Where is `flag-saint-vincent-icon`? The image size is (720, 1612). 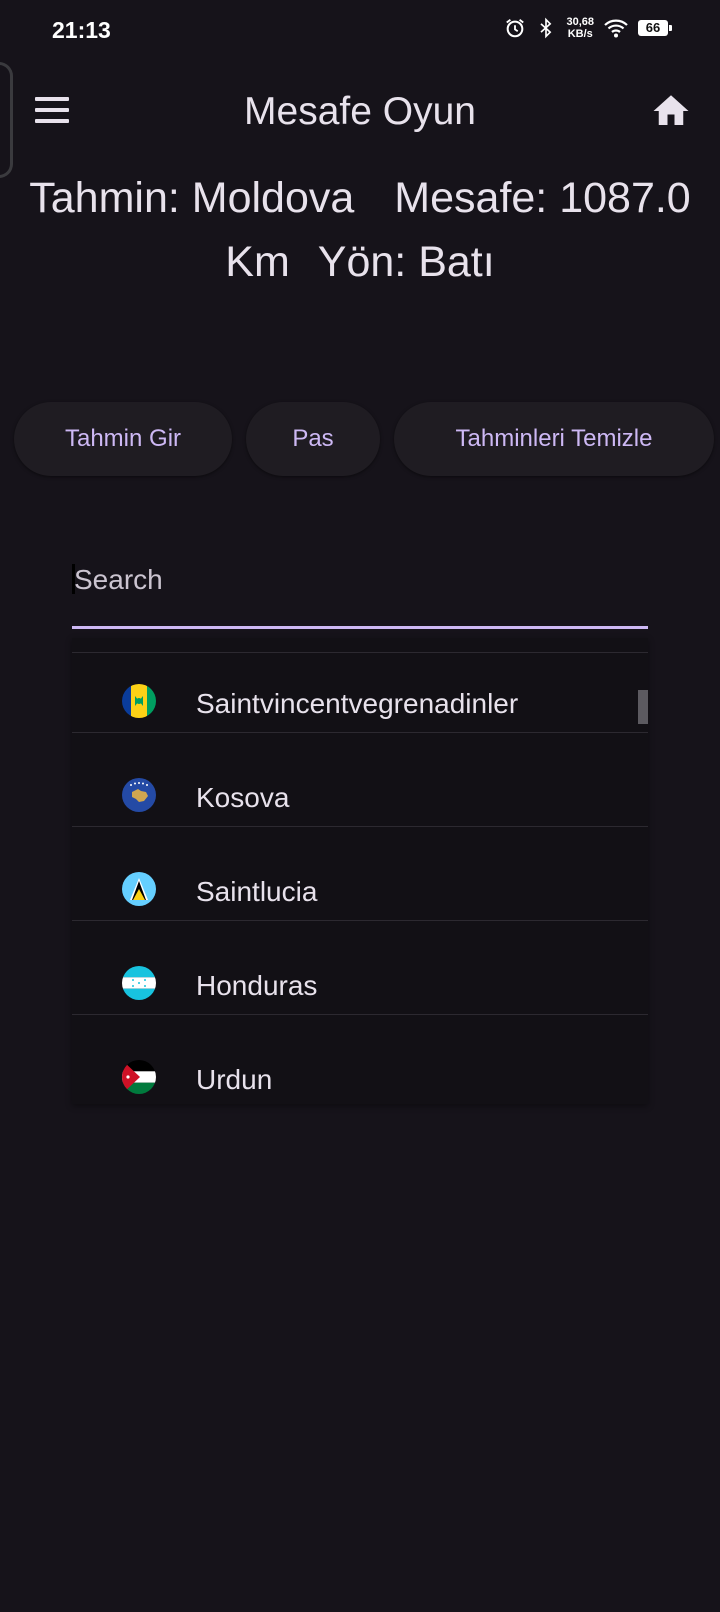
flag-saint-vincent-icon is located at coordinates (139, 701).